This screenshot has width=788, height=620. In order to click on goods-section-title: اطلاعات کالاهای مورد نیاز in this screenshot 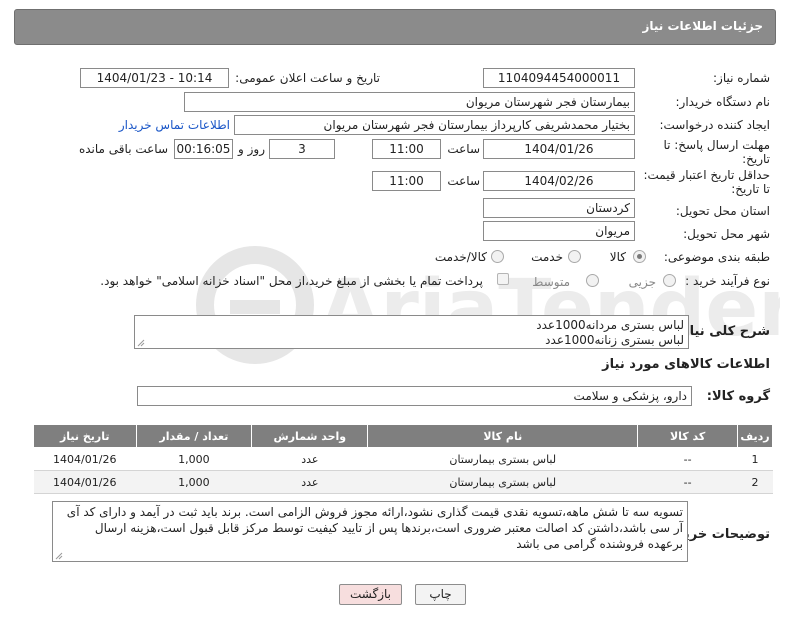, I will do `click(686, 364)`.